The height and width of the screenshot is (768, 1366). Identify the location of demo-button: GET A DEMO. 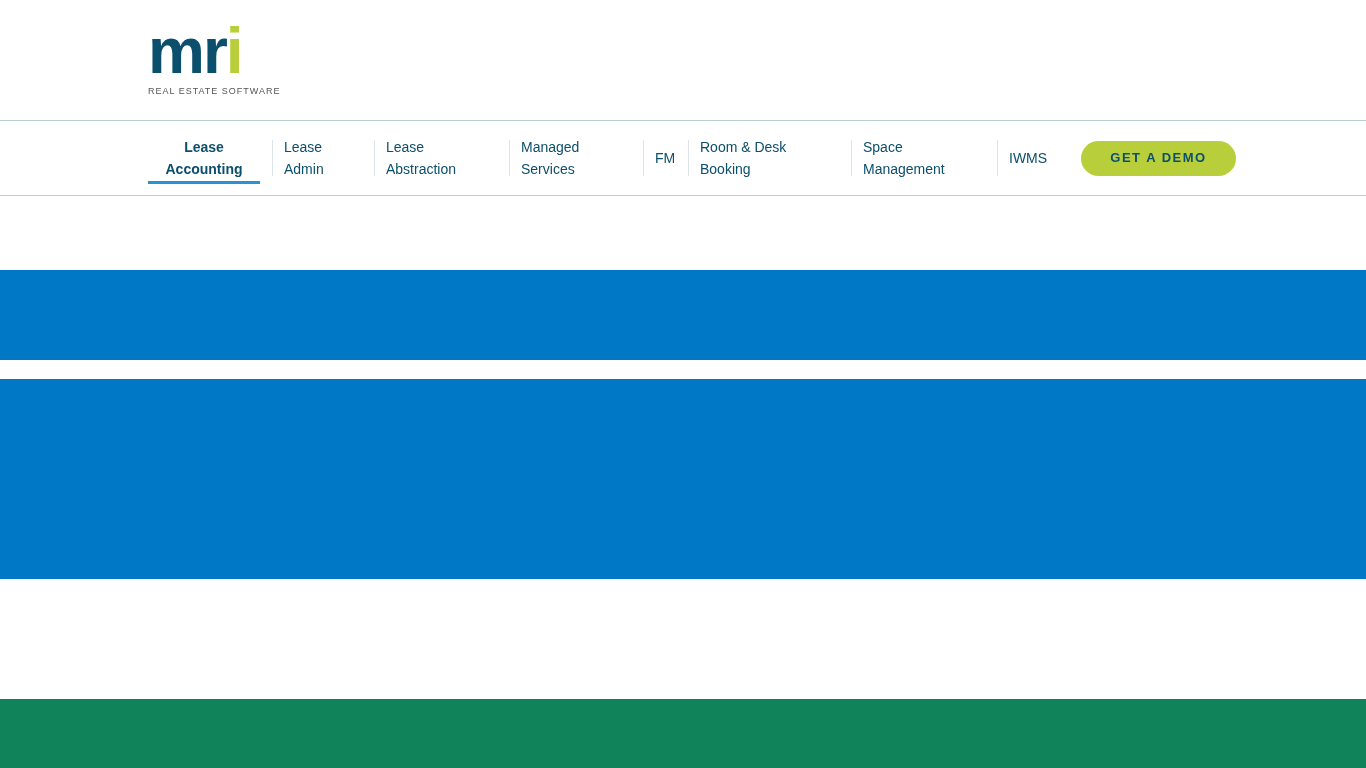
(1158, 158).